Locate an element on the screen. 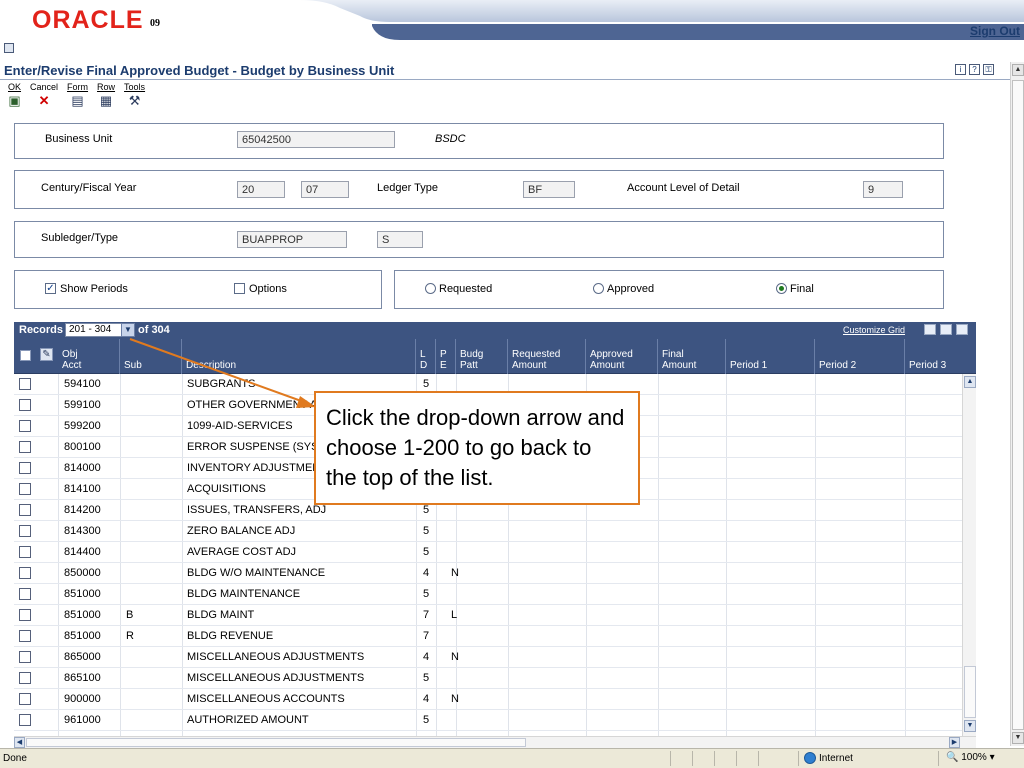 The height and width of the screenshot is (768, 1024). cell-obj-acct: 800100 is located at coordinates (82, 447).